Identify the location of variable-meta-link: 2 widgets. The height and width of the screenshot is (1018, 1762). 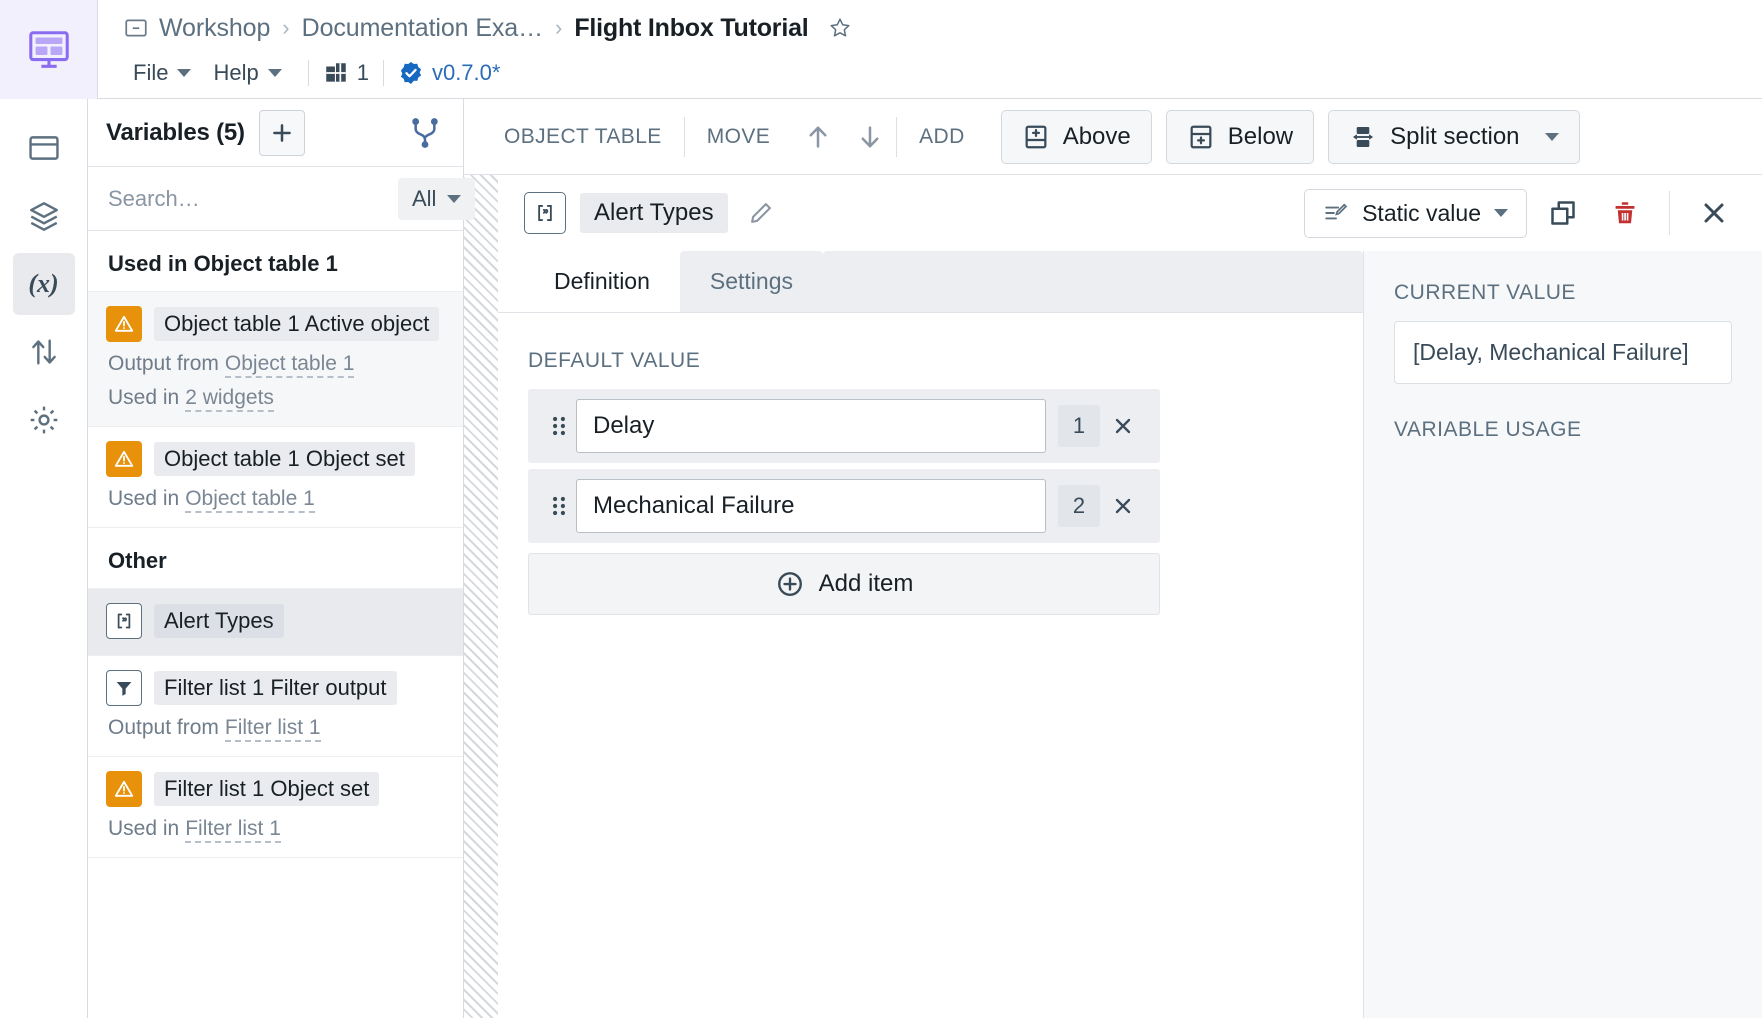
(229, 399).